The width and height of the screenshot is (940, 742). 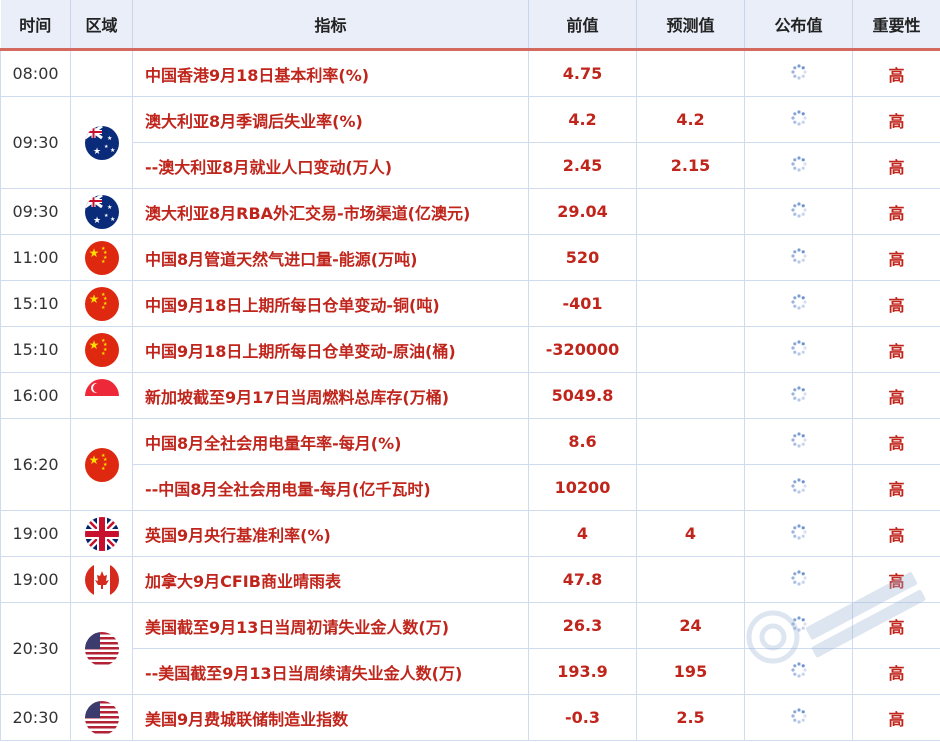 I want to click on table-row: 20:30 美国截至9月13日当周初请失业金人数(万) 26.3 24 高, so click(x=470, y=648).